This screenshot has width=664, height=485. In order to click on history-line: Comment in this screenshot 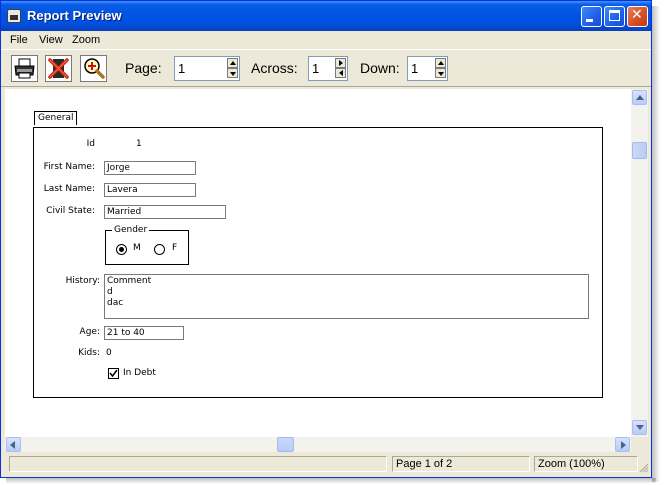, I will do `click(129, 281)`.